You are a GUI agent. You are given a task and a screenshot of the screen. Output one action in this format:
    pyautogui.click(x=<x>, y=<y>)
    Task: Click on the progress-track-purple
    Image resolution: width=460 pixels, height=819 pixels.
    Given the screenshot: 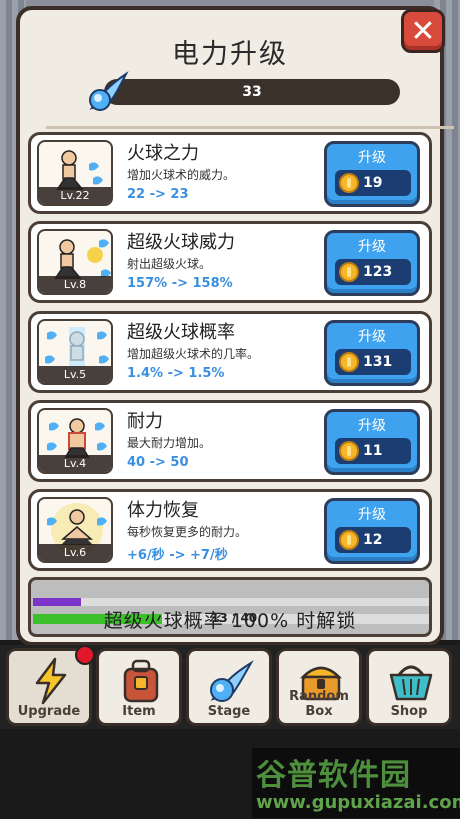 What is the action you would take?
    pyautogui.click(x=231, y=602)
    